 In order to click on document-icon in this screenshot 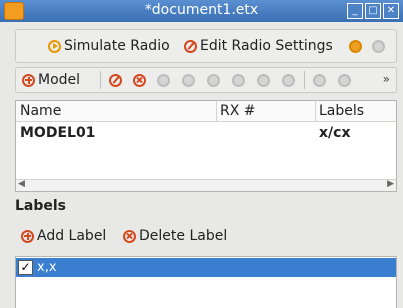, I will do `click(319, 80)`.